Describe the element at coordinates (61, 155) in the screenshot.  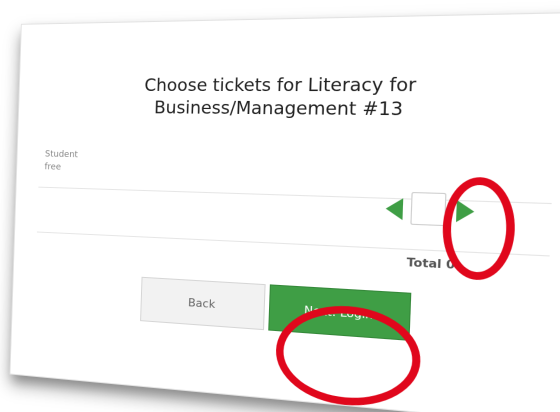
I see `ticket-type-name: Student` at that location.